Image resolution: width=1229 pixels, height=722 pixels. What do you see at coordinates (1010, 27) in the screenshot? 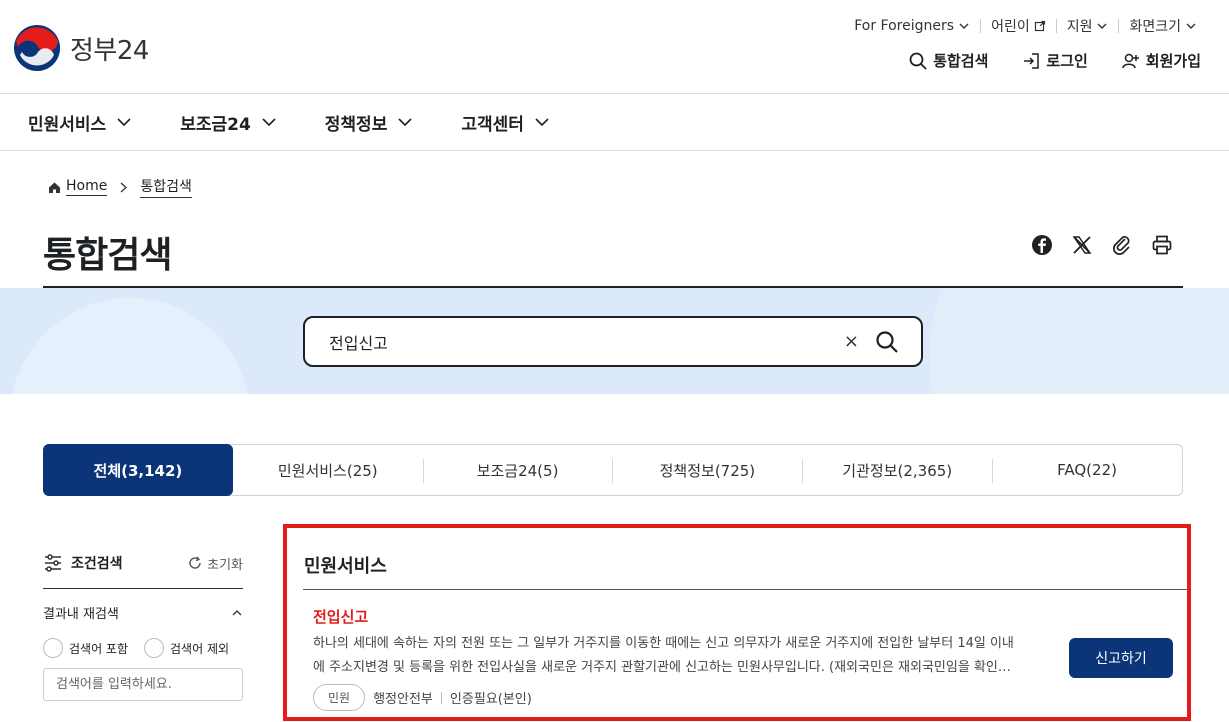
I see `kids-label: 어린이` at bounding box center [1010, 27].